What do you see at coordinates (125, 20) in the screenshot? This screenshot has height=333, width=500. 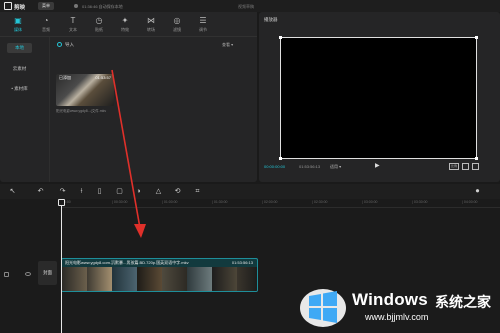 I see `effects-icon: ✦` at bounding box center [125, 20].